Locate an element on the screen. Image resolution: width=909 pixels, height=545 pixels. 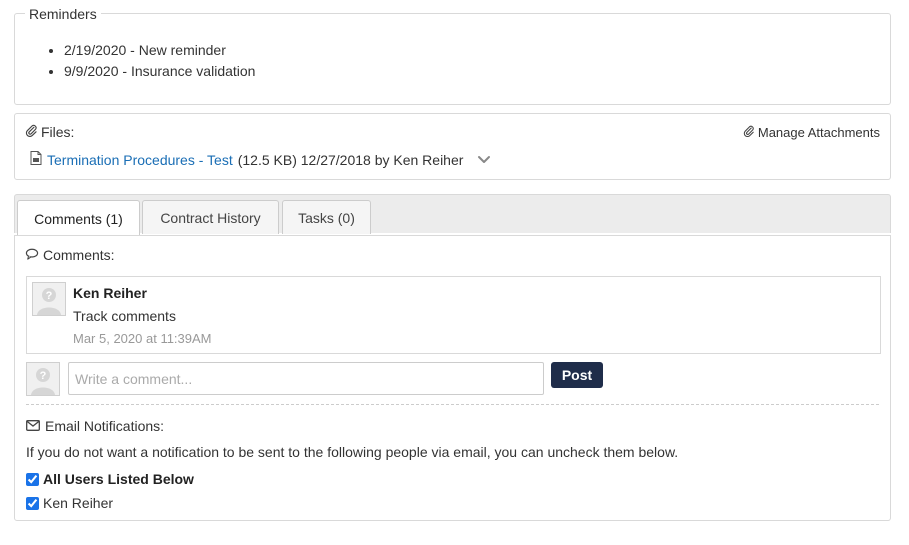
files-heading: Files: is located at coordinates (49, 132).